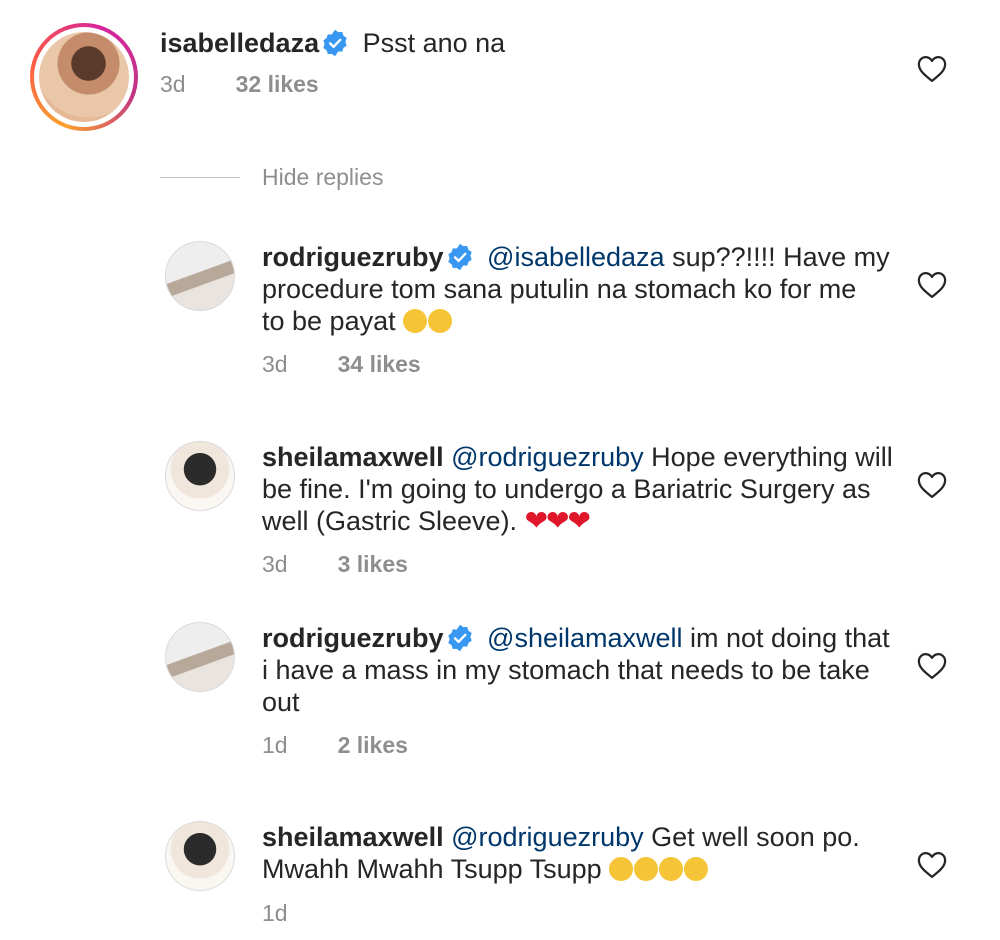  What do you see at coordinates (335, 745) in the screenshot?
I see `reply-meta: 1d 2 likes` at bounding box center [335, 745].